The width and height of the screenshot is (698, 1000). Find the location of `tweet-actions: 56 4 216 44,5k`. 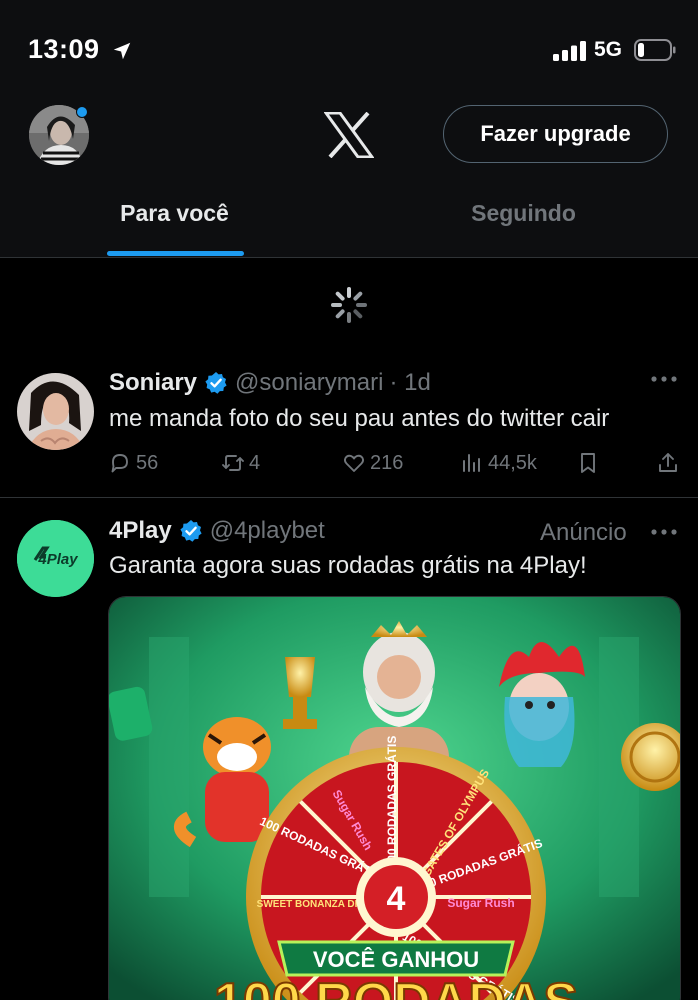

tweet-actions: 56 4 216 44,5k is located at coordinates (395, 466).